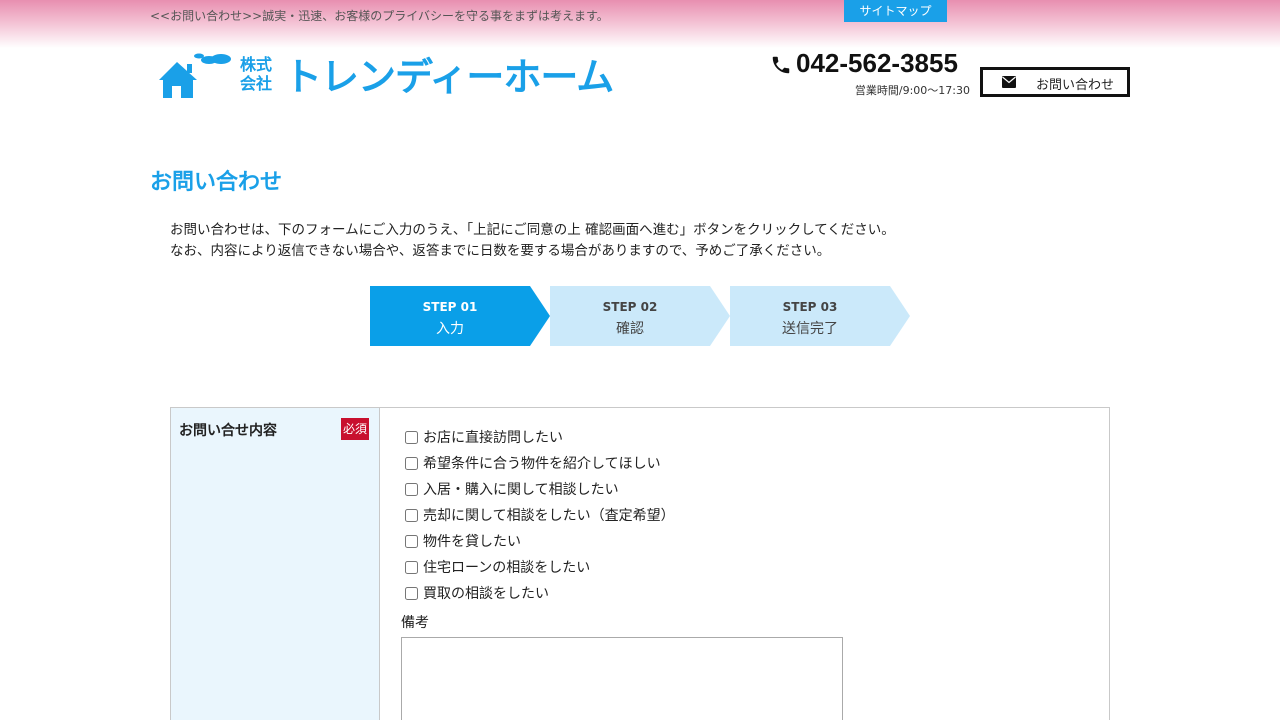 Image resolution: width=1280 pixels, height=720 pixels. What do you see at coordinates (507, 568) in the screenshot?
I see `option-label: 住宅ローンの相談をしたい` at bounding box center [507, 568].